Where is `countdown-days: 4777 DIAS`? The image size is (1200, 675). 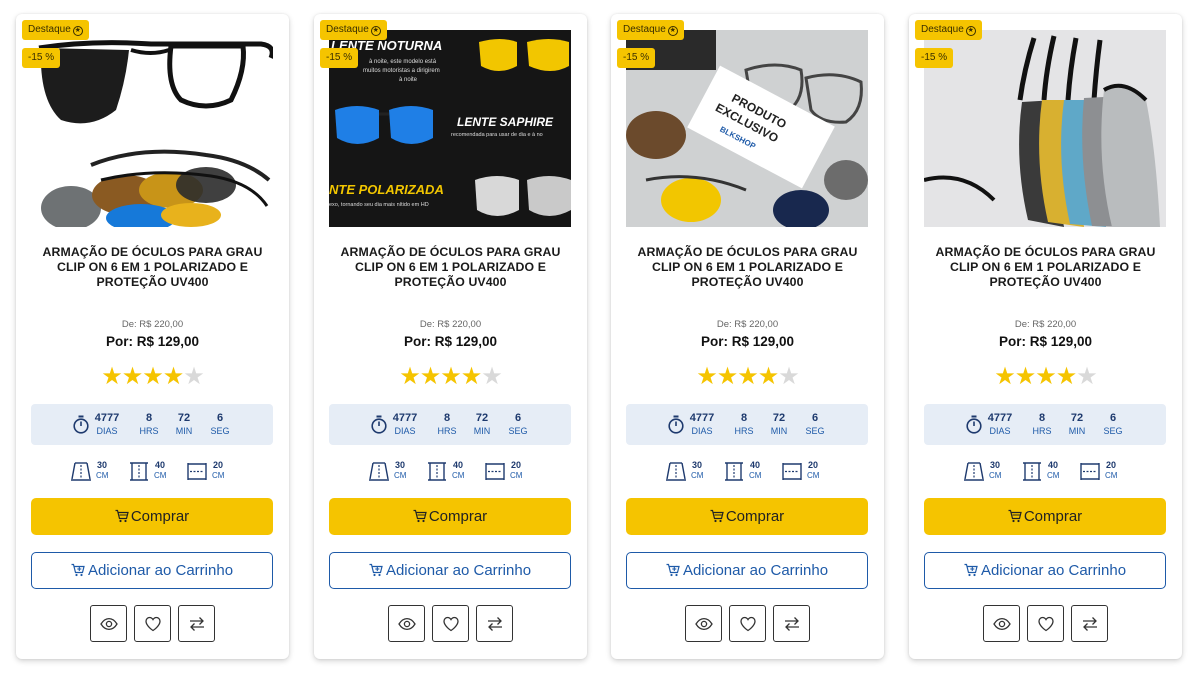
countdown-days: 4777 DIAS is located at coordinates (405, 424).